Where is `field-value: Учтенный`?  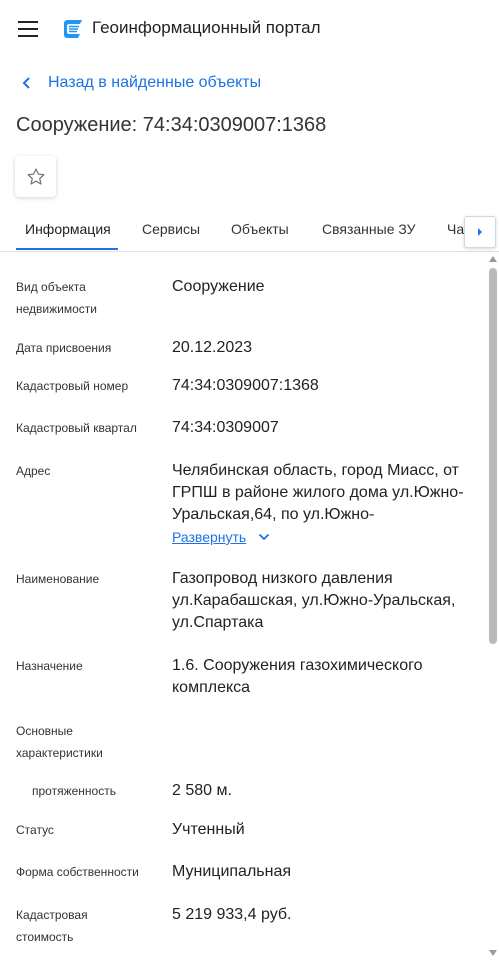 field-value: Учтенный is located at coordinates (208, 829).